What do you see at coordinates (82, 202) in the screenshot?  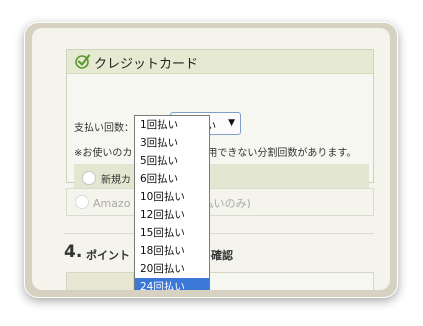 I see `amazon-pay-radio` at bounding box center [82, 202].